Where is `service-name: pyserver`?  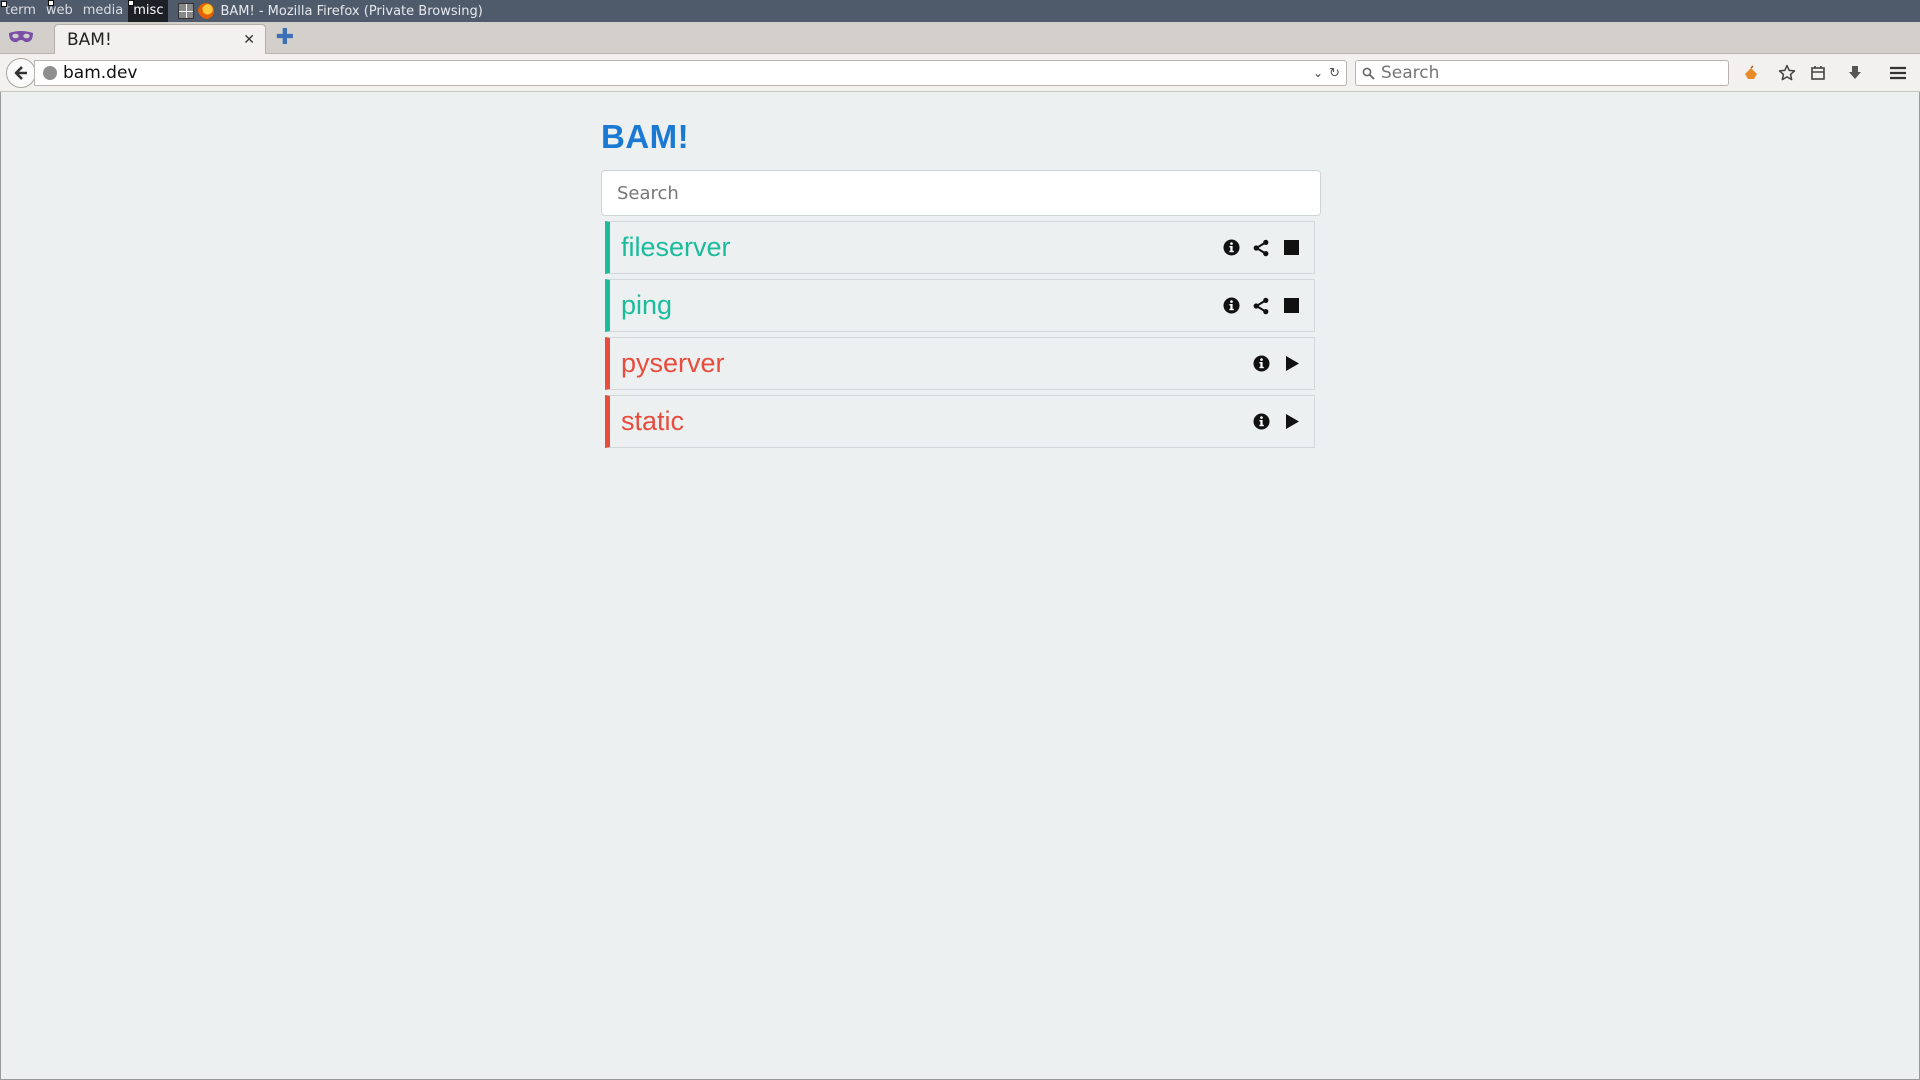
service-name: pyserver is located at coordinates (673, 363).